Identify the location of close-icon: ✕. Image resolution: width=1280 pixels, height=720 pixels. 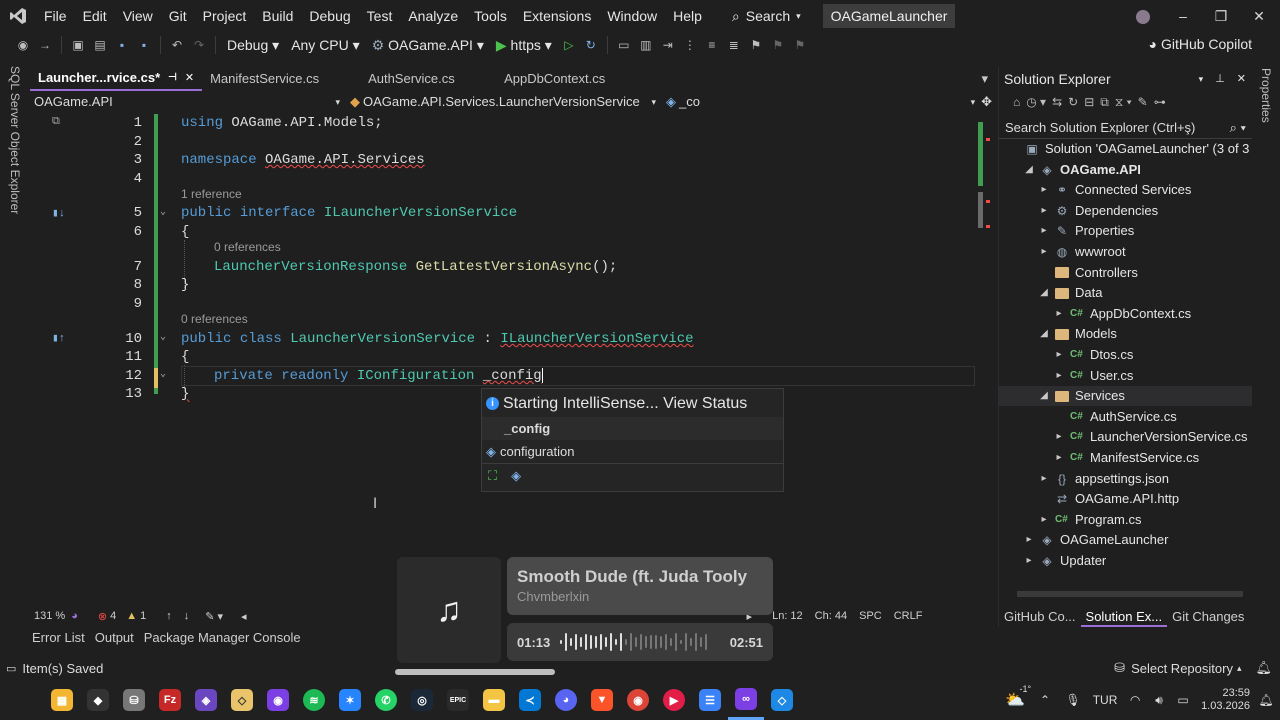
(189, 78).